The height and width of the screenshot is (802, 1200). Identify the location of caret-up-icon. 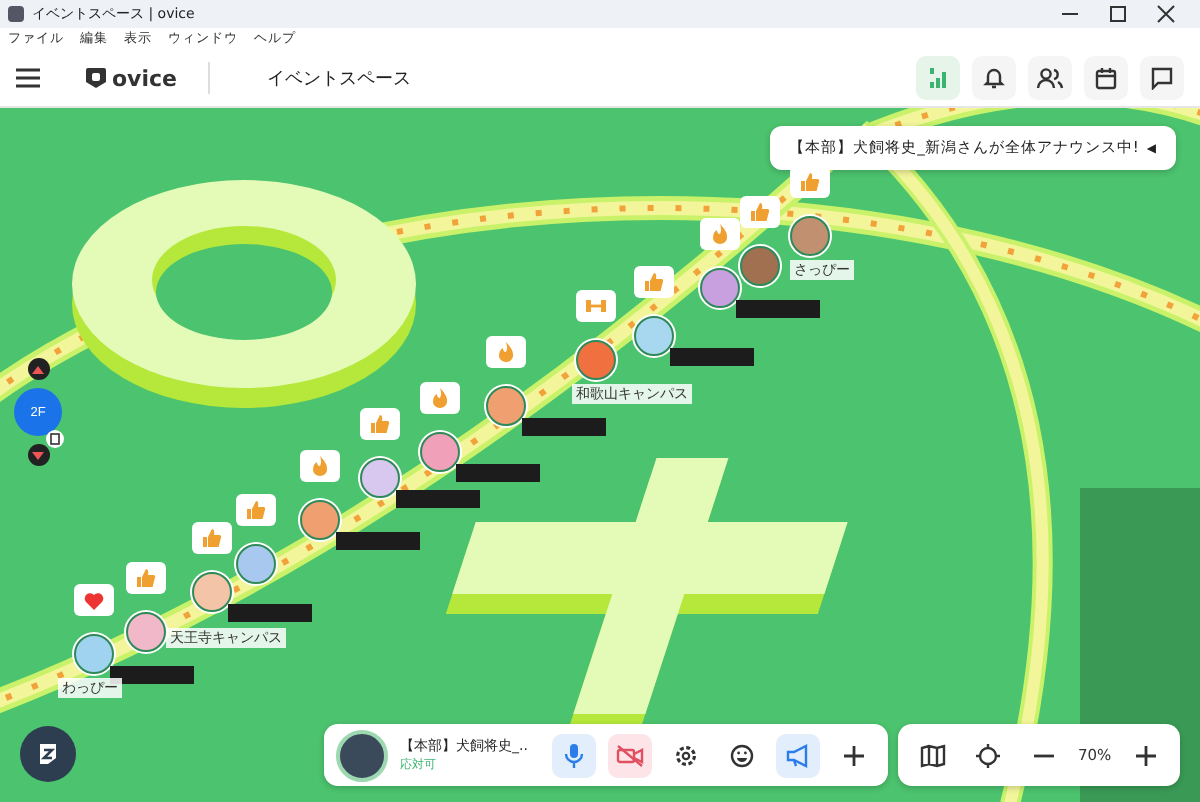
(38, 369).